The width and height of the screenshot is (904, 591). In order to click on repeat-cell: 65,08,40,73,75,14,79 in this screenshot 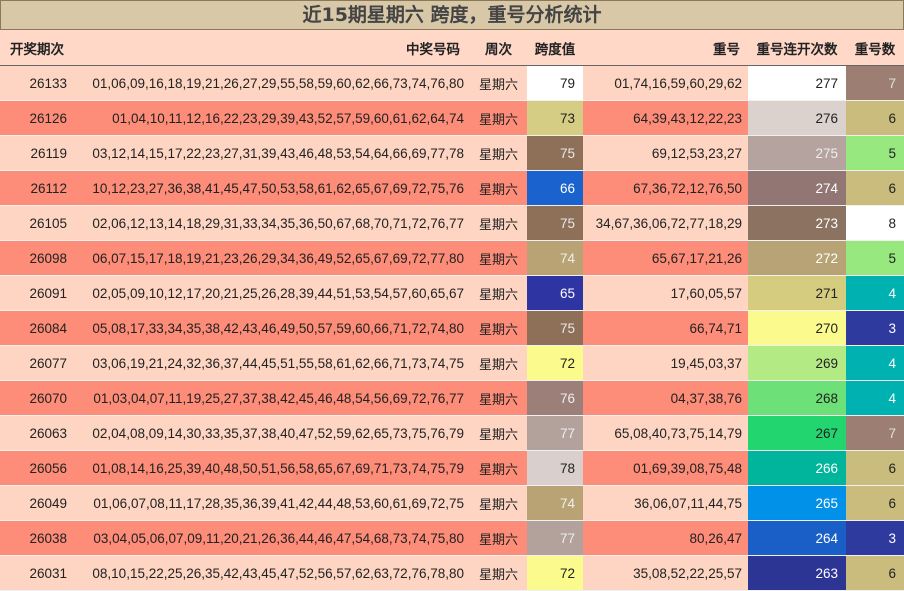, I will do `click(665, 433)`.